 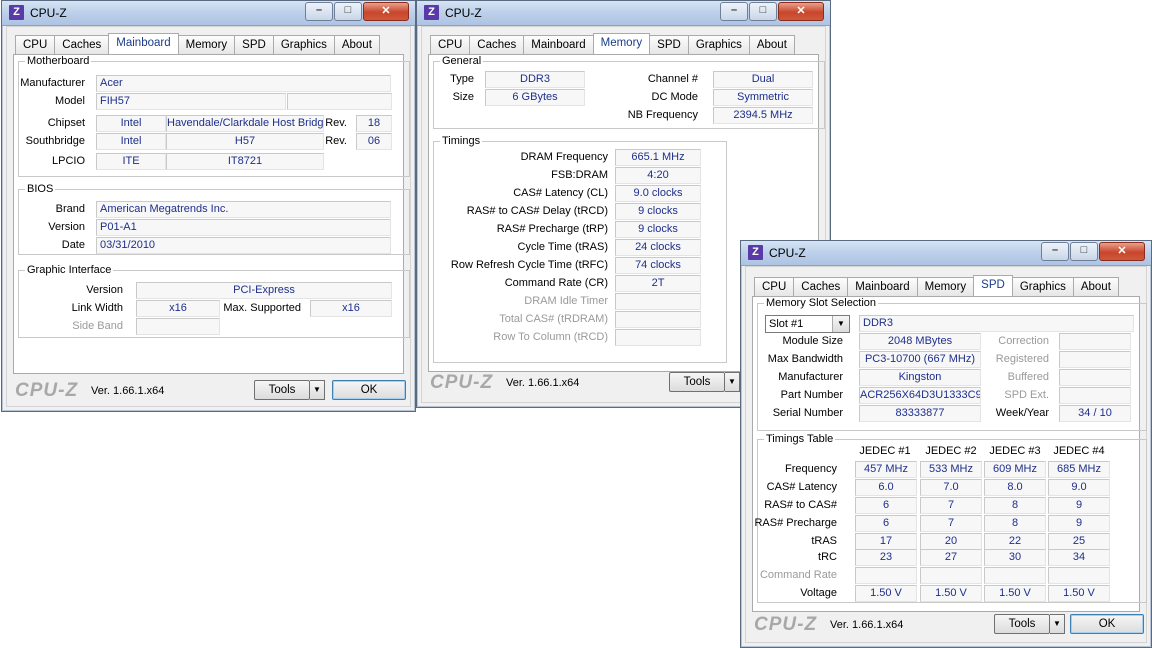 I want to click on timing-cell: 457 MHz, so click(x=886, y=469).